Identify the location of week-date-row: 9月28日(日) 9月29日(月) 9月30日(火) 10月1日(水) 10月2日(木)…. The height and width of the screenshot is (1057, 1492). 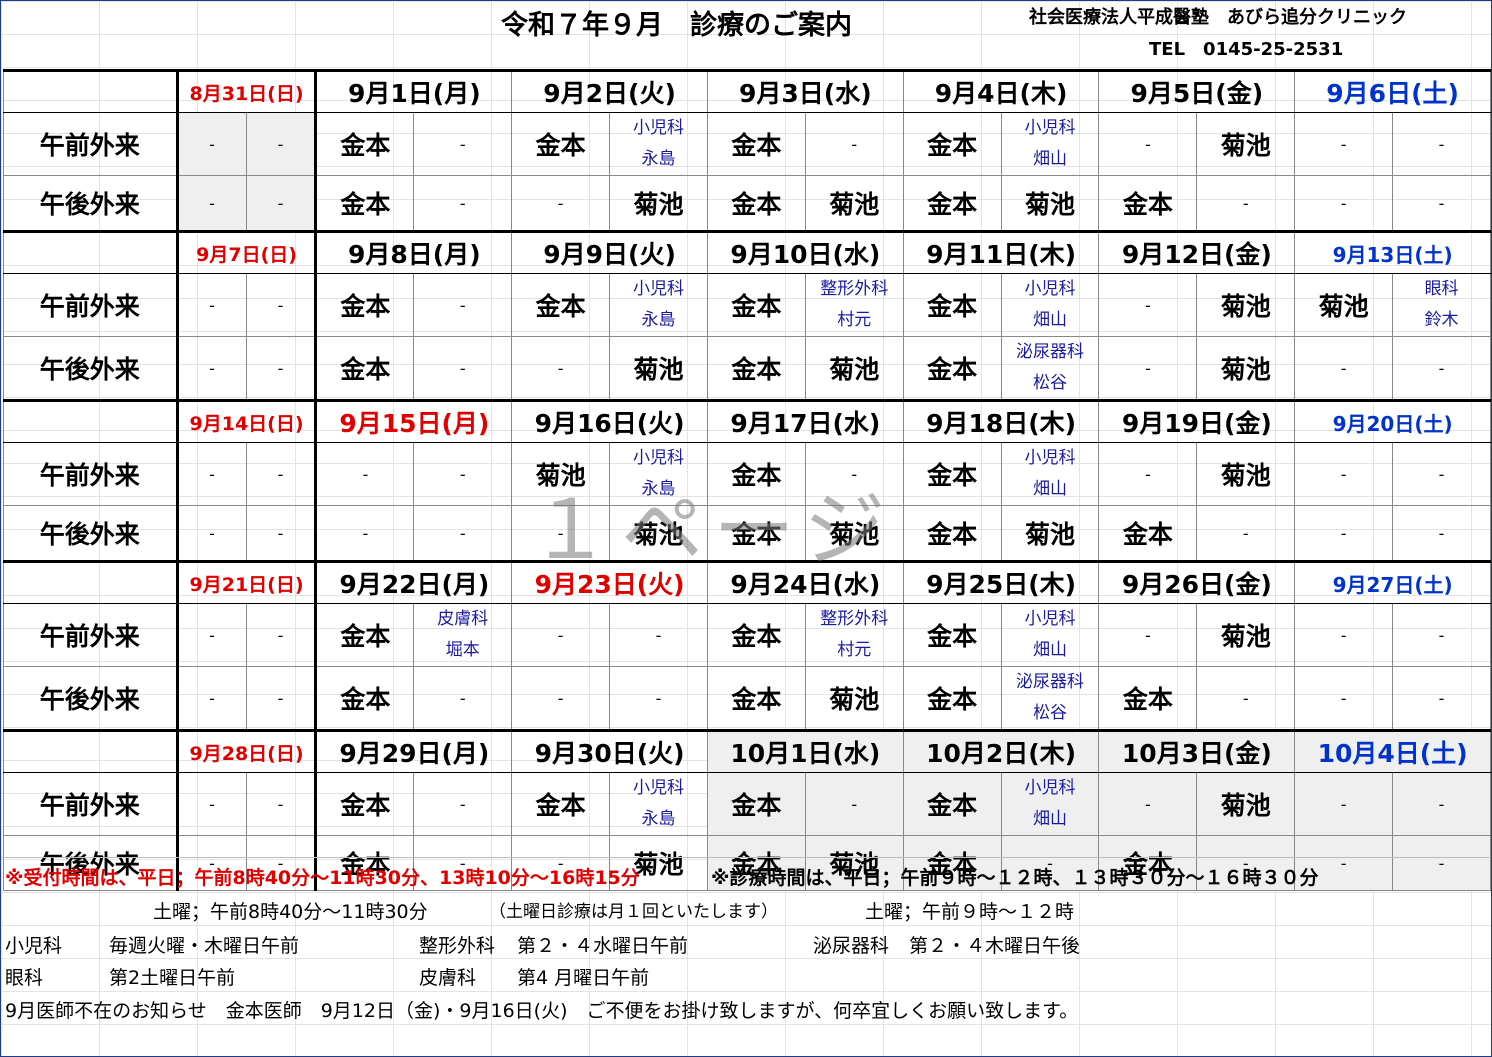
(747, 751).